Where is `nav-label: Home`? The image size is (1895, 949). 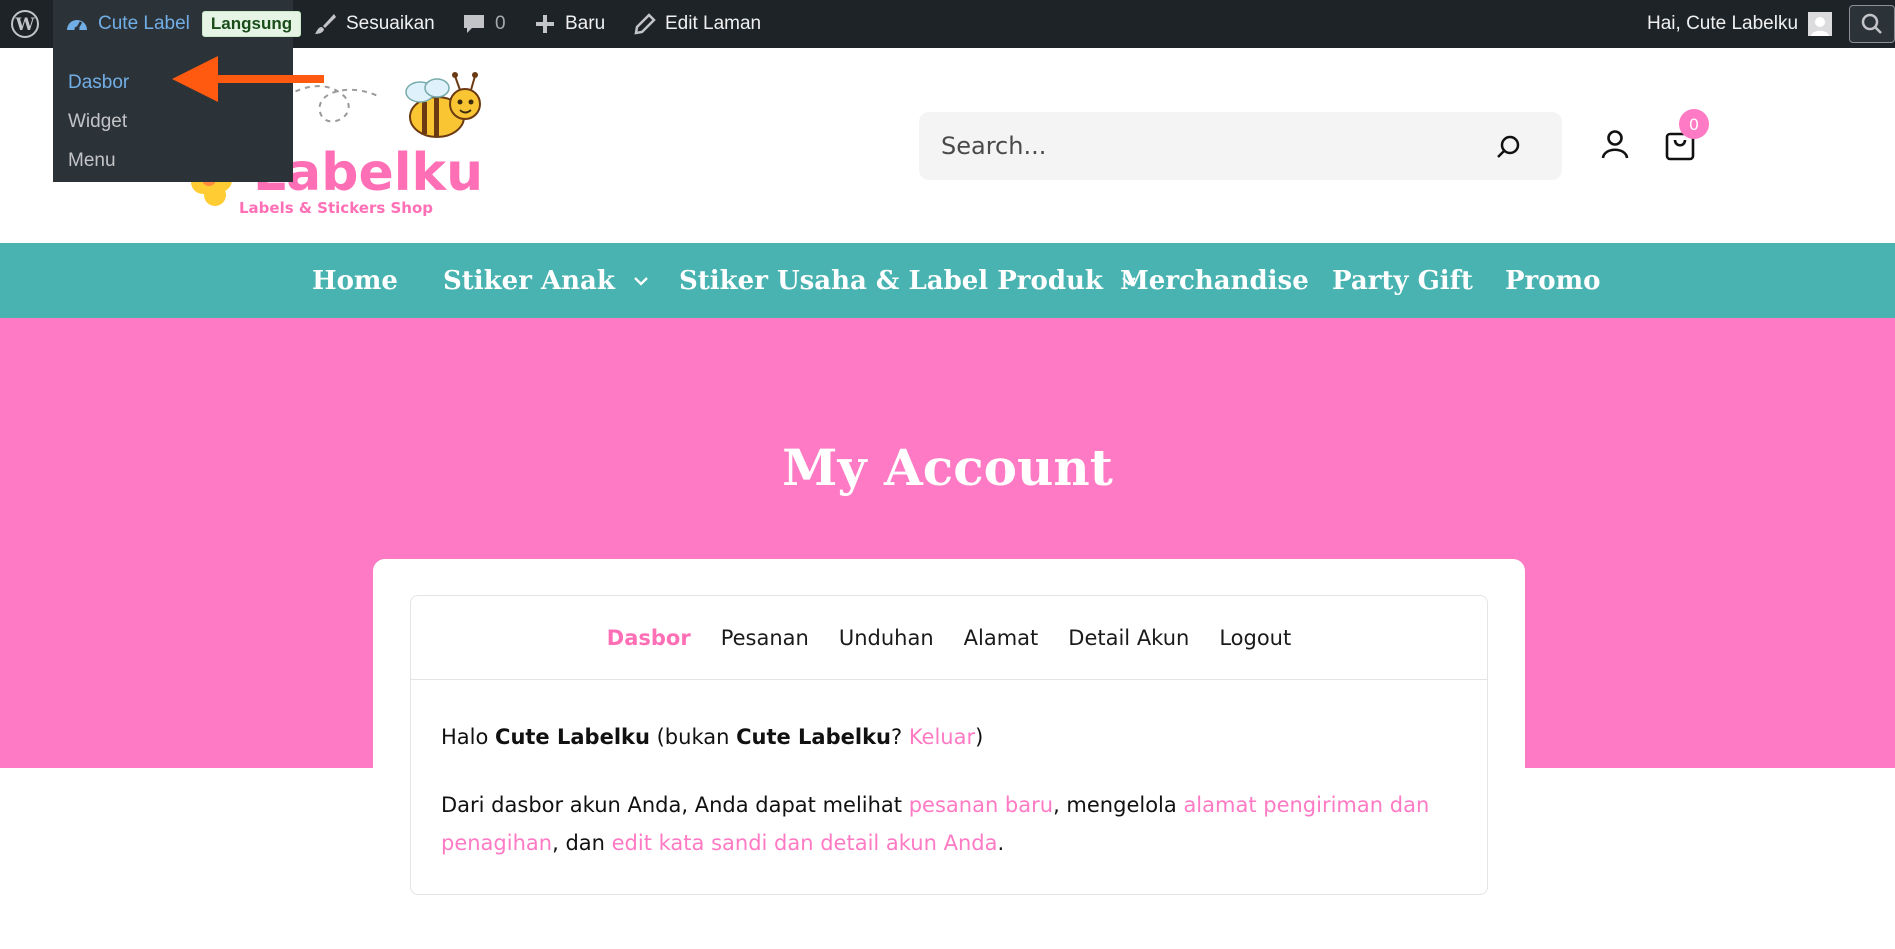
nav-label: Home is located at coordinates (355, 280).